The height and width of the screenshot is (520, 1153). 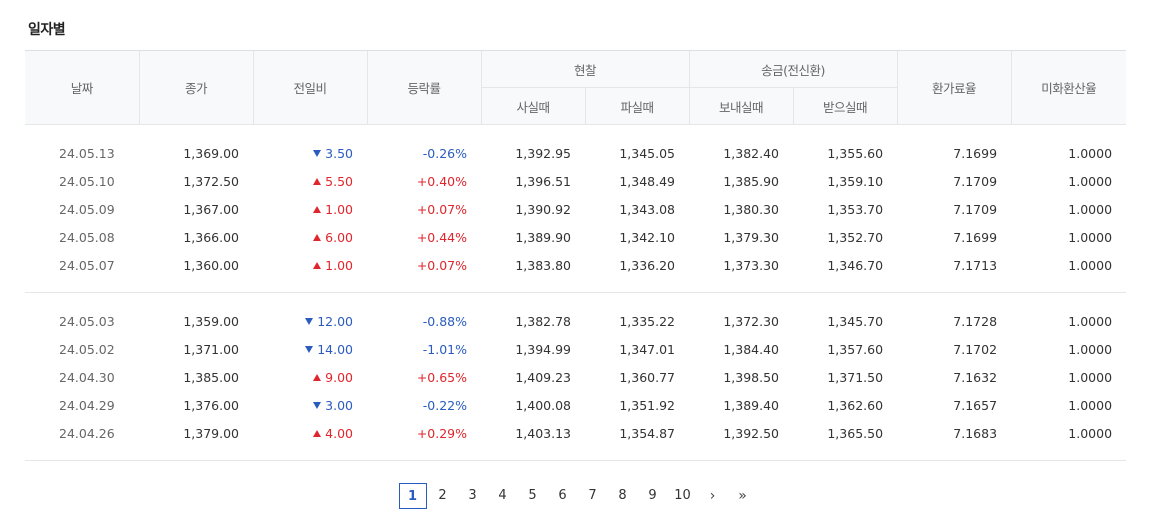 What do you see at coordinates (441, 377) in the screenshot?
I see `cell-rate: +0.65%` at bounding box center [441, 377].